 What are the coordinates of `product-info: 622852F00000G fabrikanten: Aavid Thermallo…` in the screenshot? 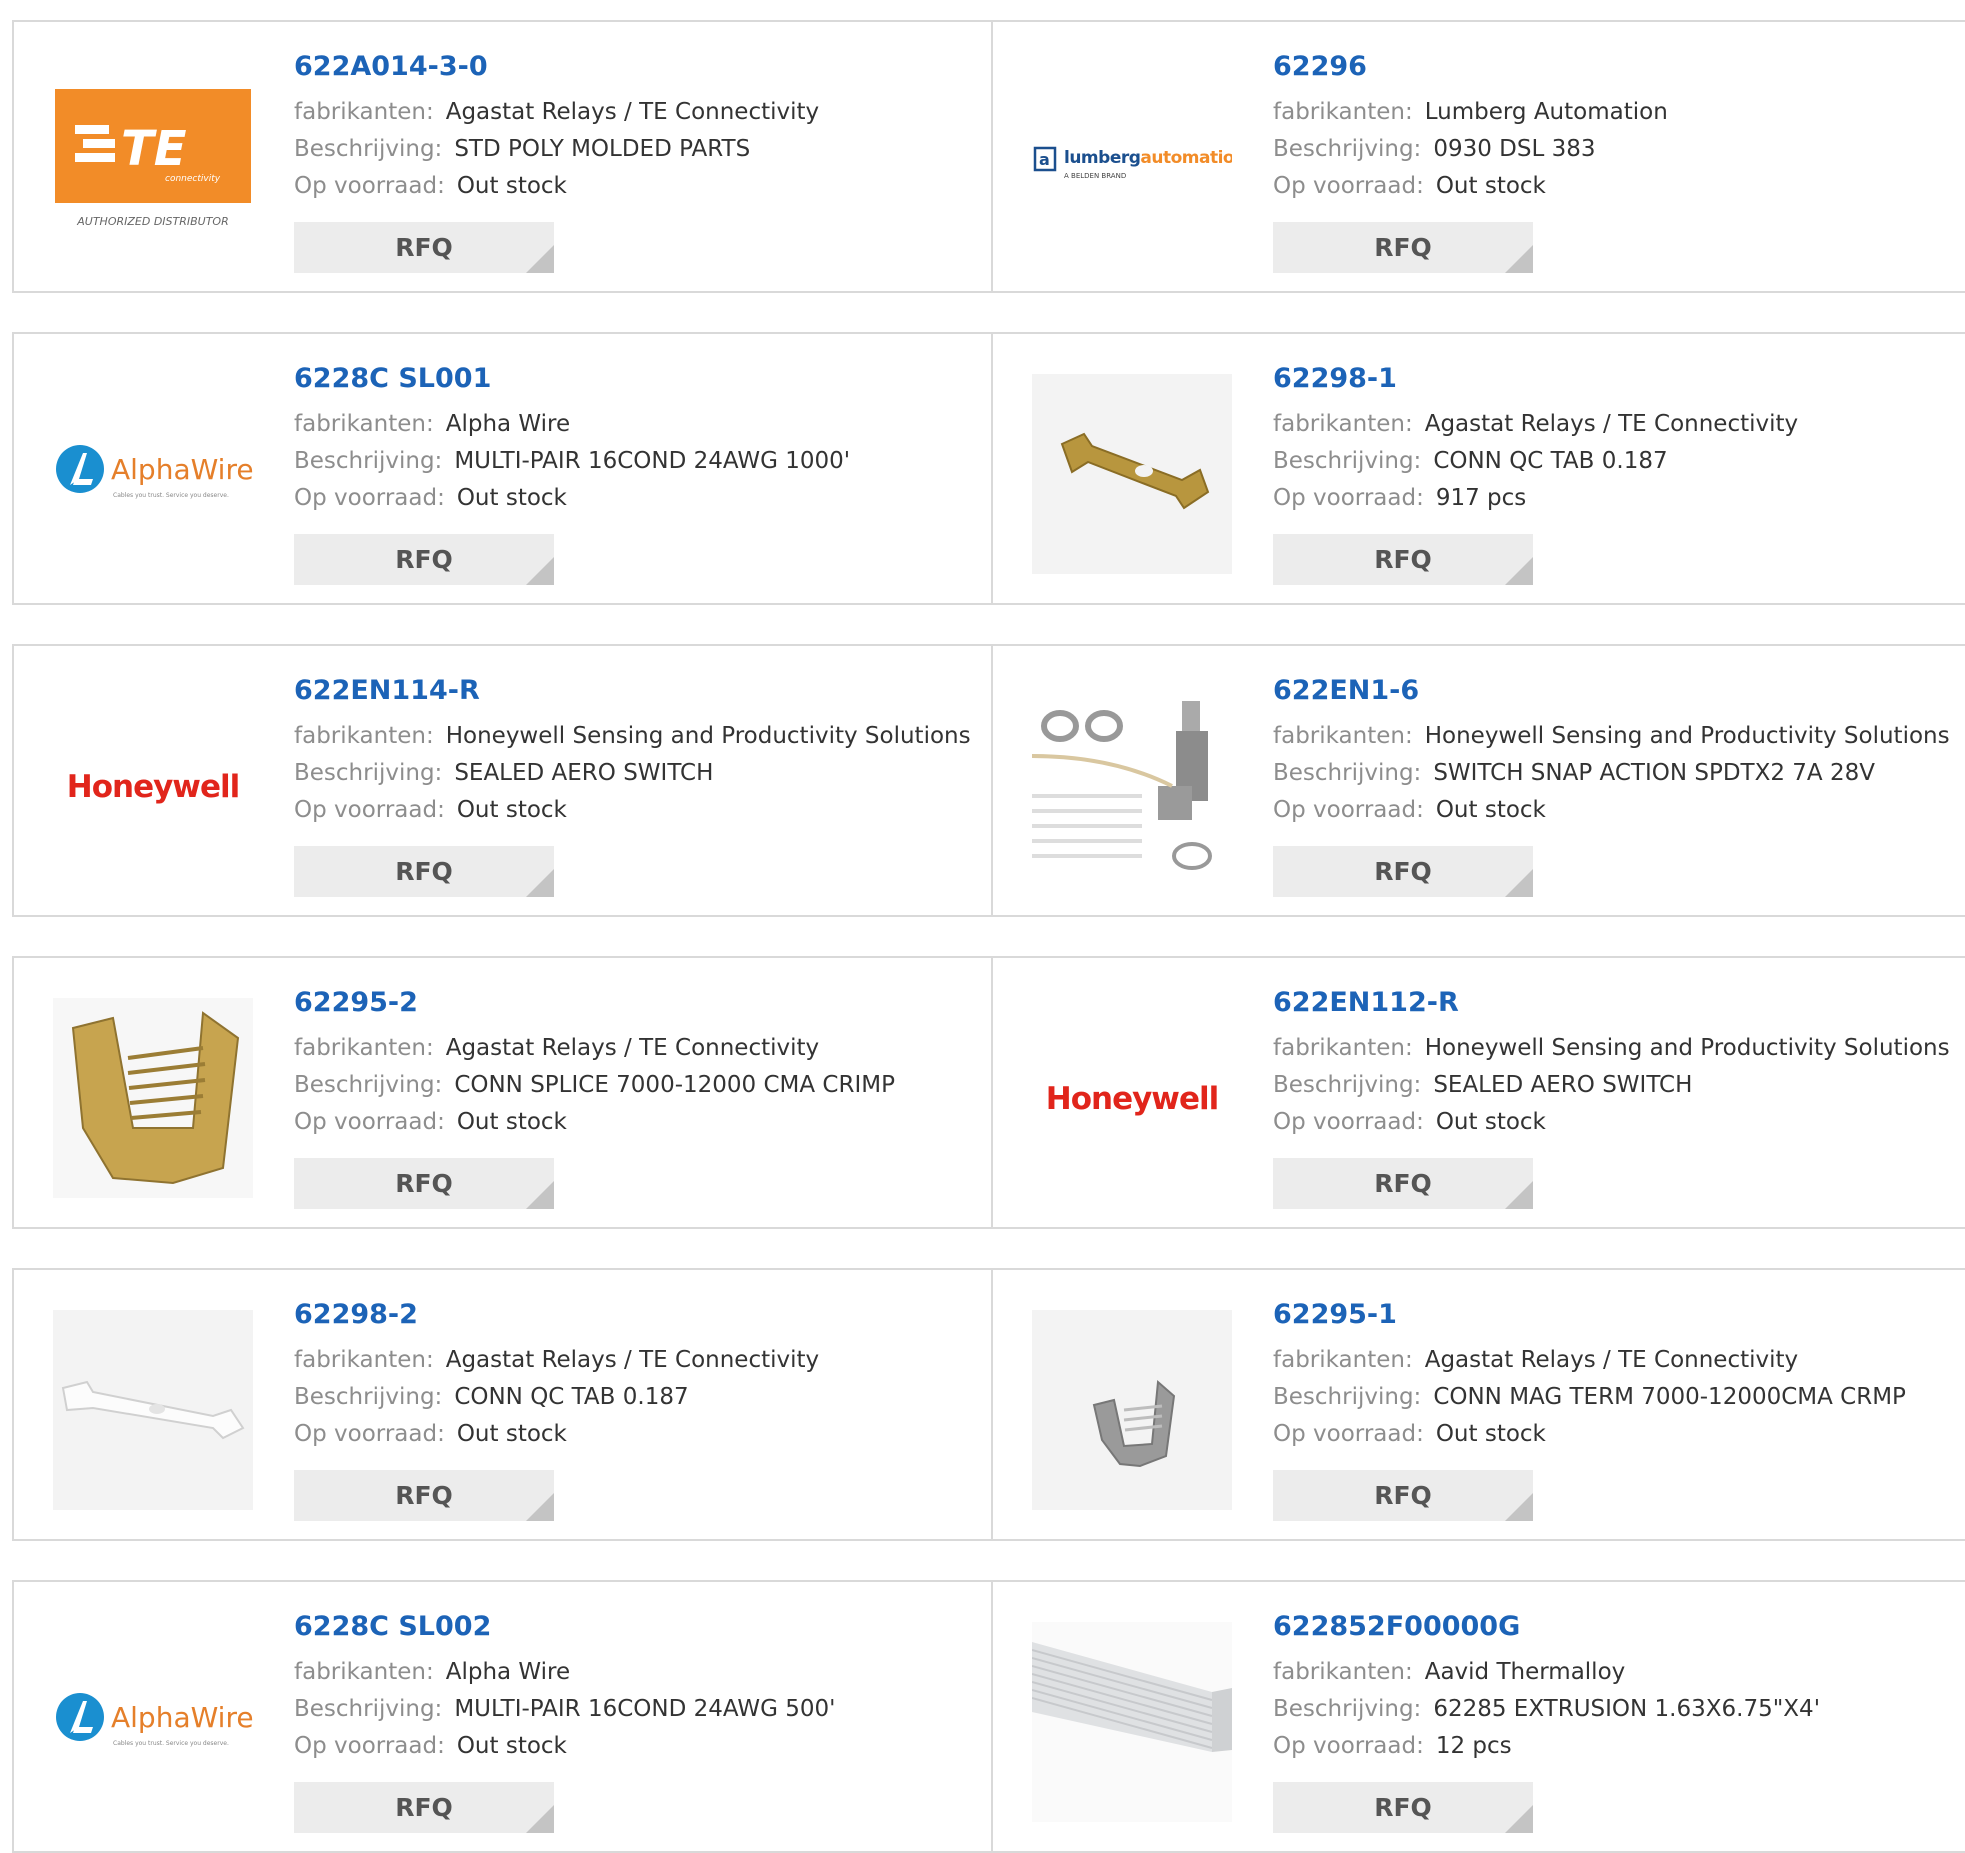 It's located at (1546, 1687).